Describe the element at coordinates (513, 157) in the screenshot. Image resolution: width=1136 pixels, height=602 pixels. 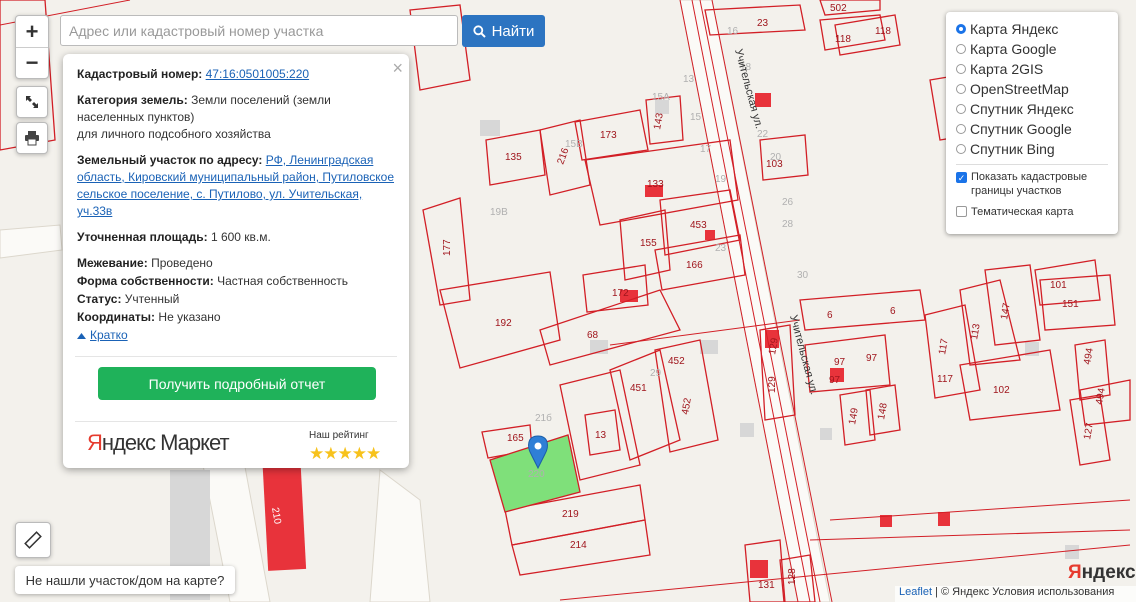
I see `svg-text: 135` at that location.